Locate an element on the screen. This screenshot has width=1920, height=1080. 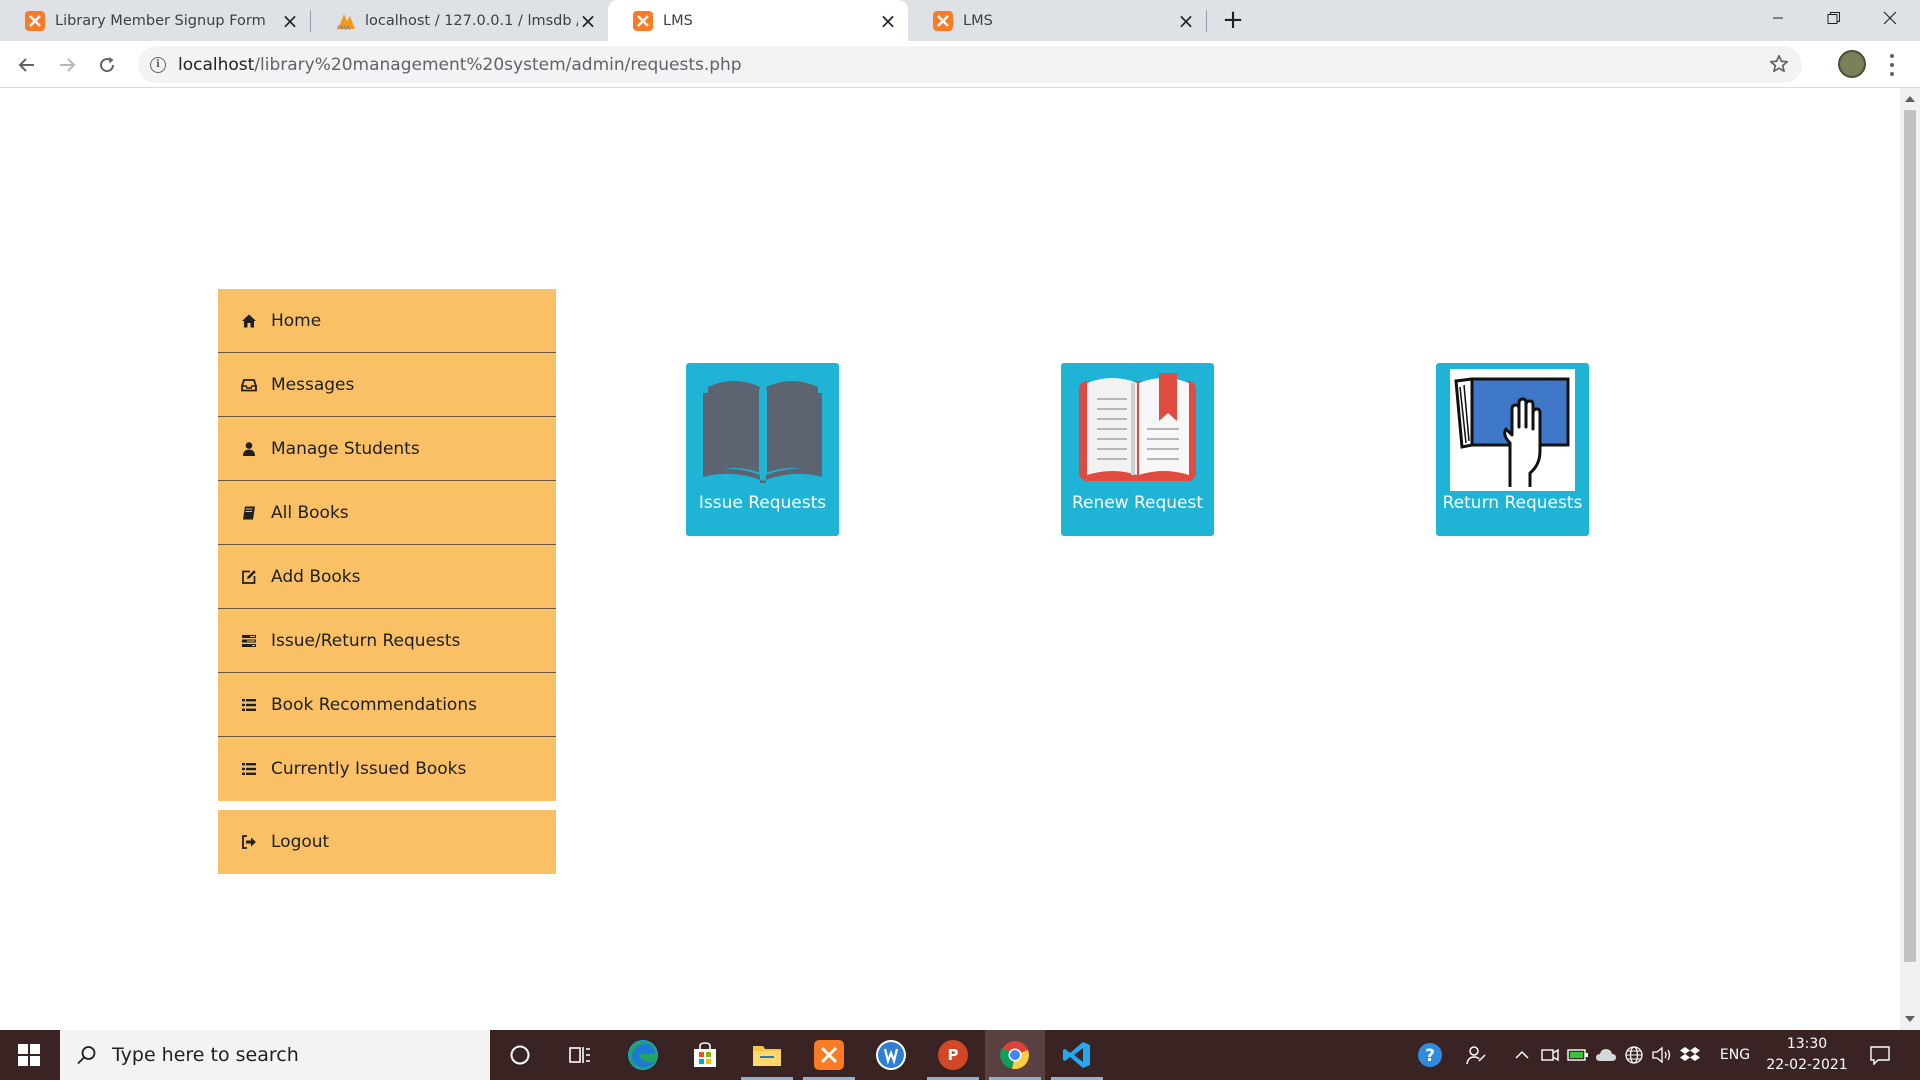
new-tab-button: + is located at coordinates (1233, 20).